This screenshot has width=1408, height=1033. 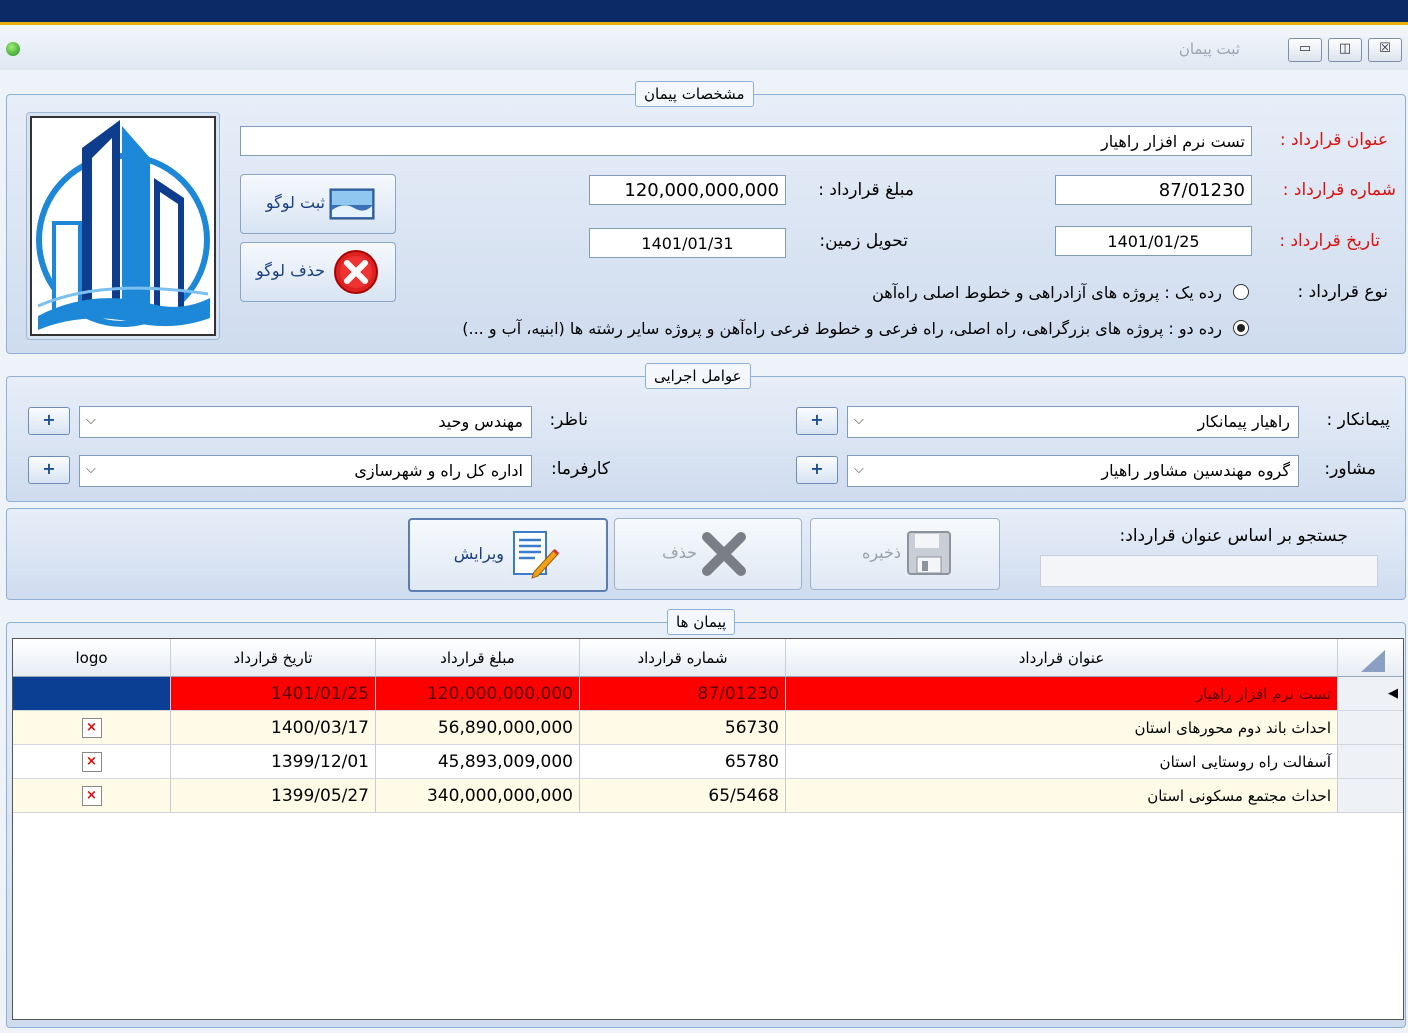 I want to click on contract-title-input: تست نرم افزار راهیار, so click(x=746, y=141).